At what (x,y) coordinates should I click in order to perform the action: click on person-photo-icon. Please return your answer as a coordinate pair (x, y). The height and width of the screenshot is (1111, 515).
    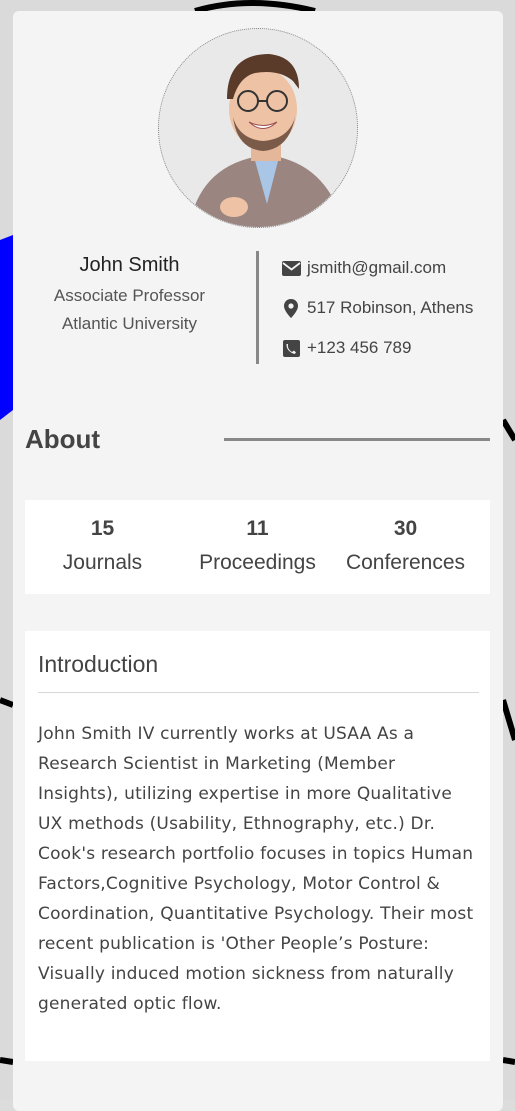
    Looking at the image, I should click on (258, 128).